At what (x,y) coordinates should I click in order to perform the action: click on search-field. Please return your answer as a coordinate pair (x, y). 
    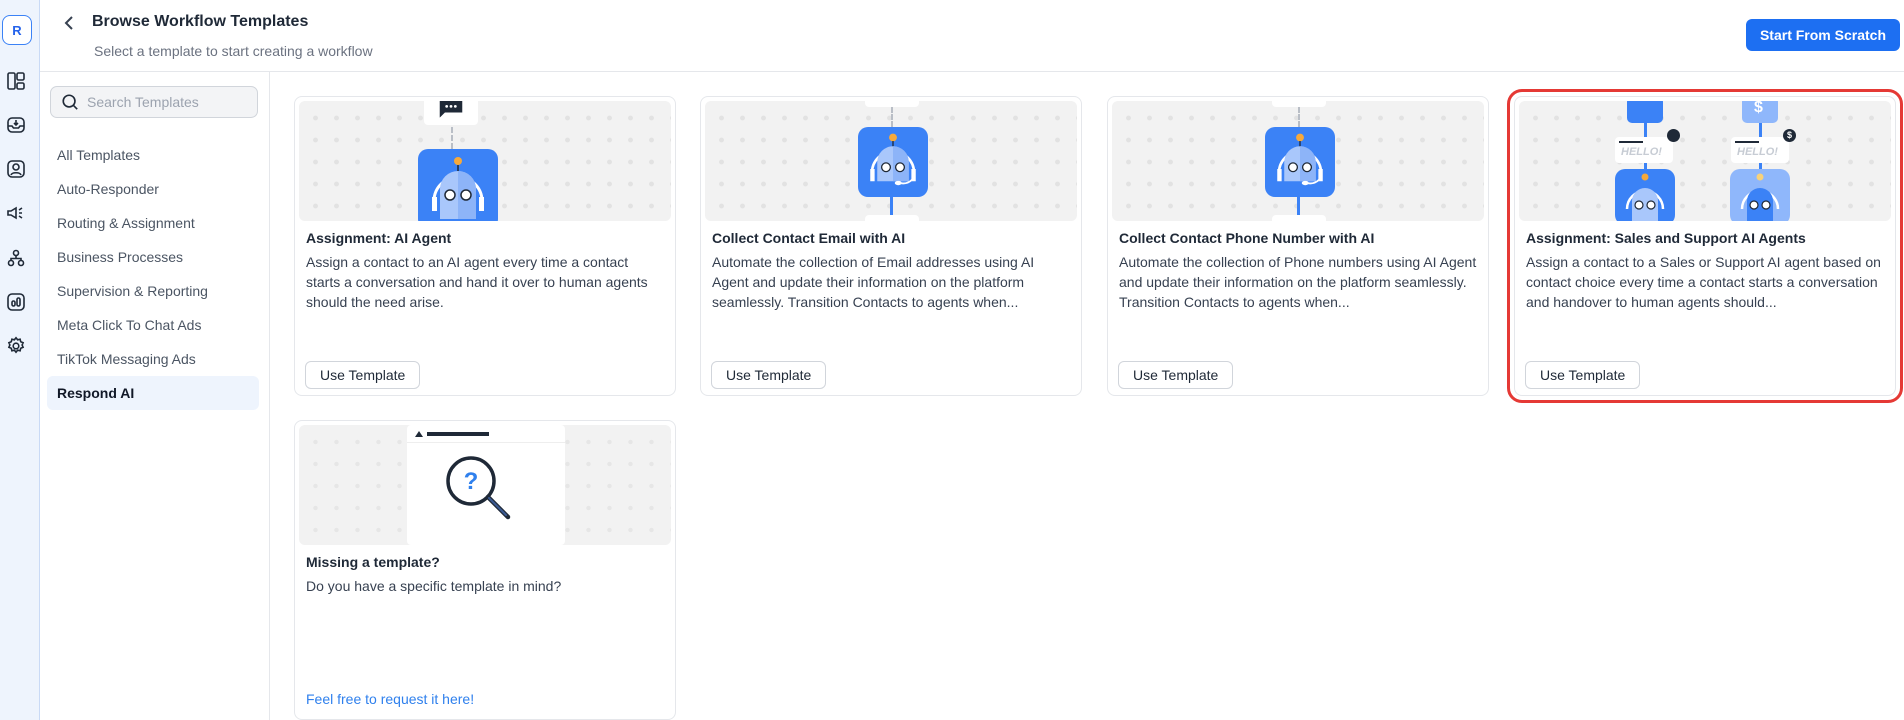
    Looking at the image, I should click on (154, 102).